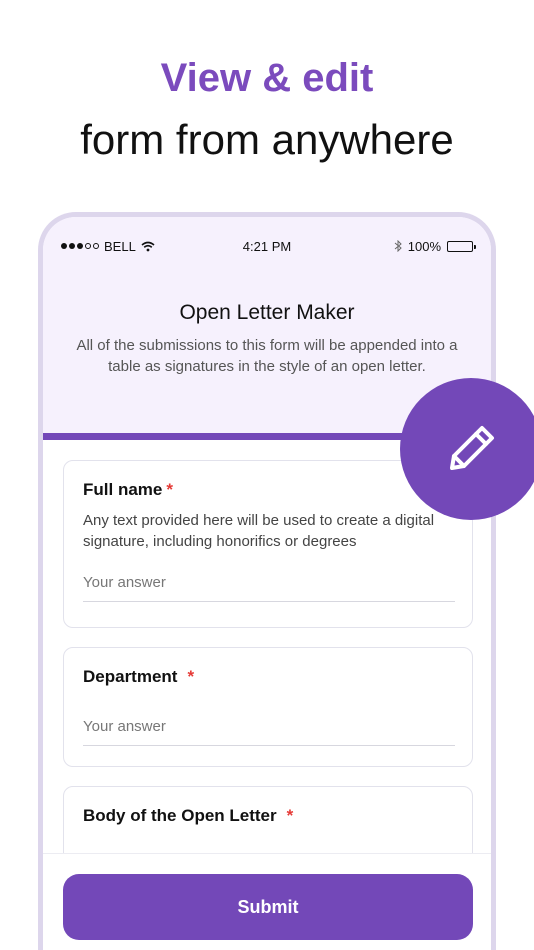 This screenshot has width=534, height=950. I want to click on status-left: BELL, so click(141, 246).